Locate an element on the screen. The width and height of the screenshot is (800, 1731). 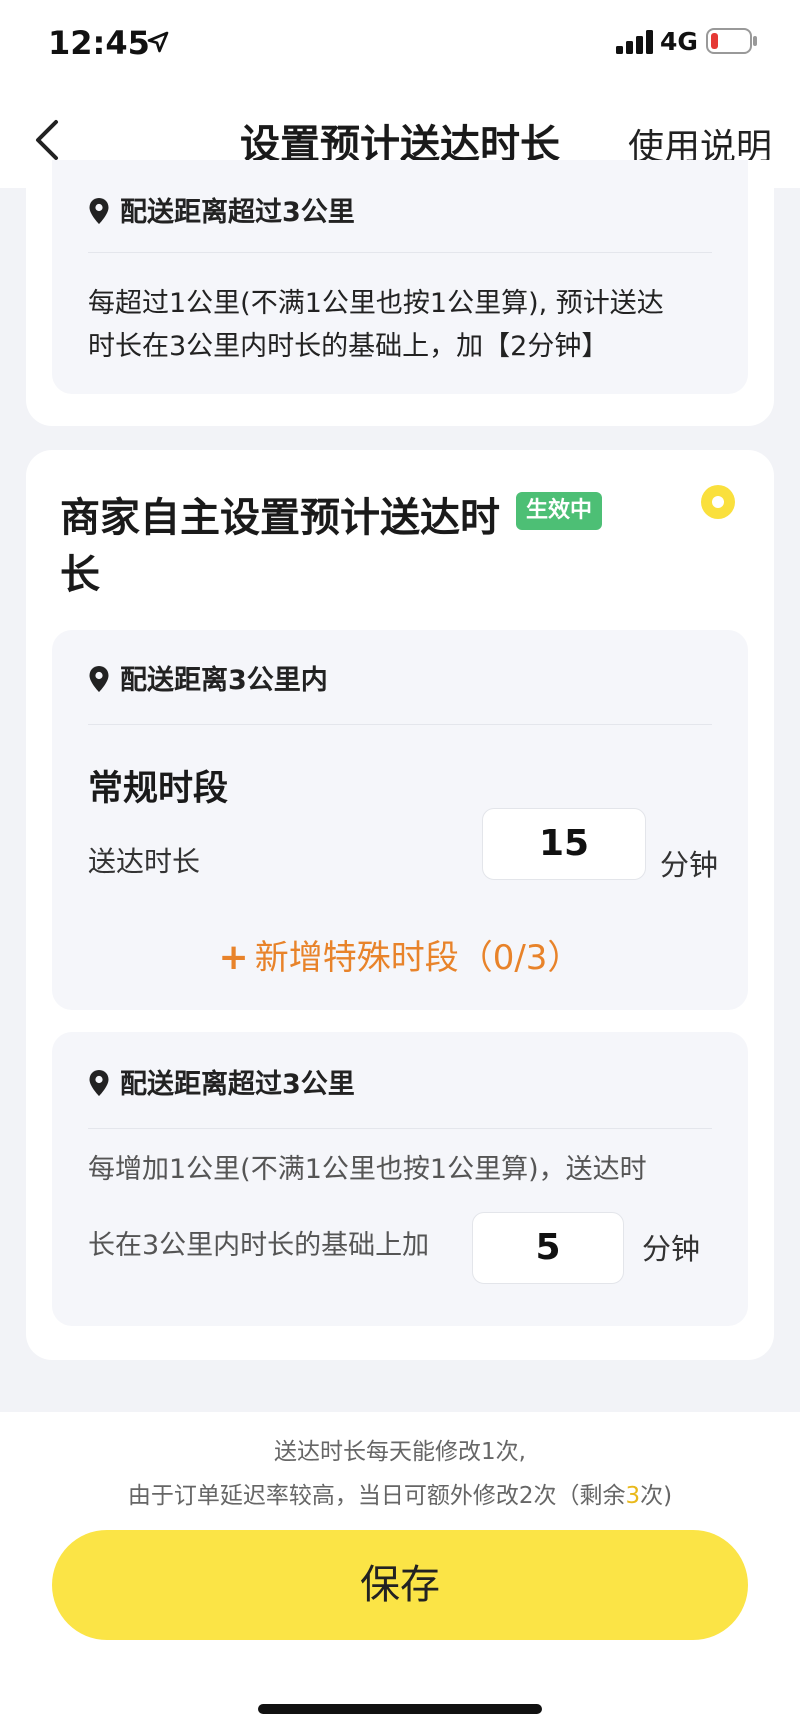
status-badge: 生效中 is located at coordinates (559, 511).